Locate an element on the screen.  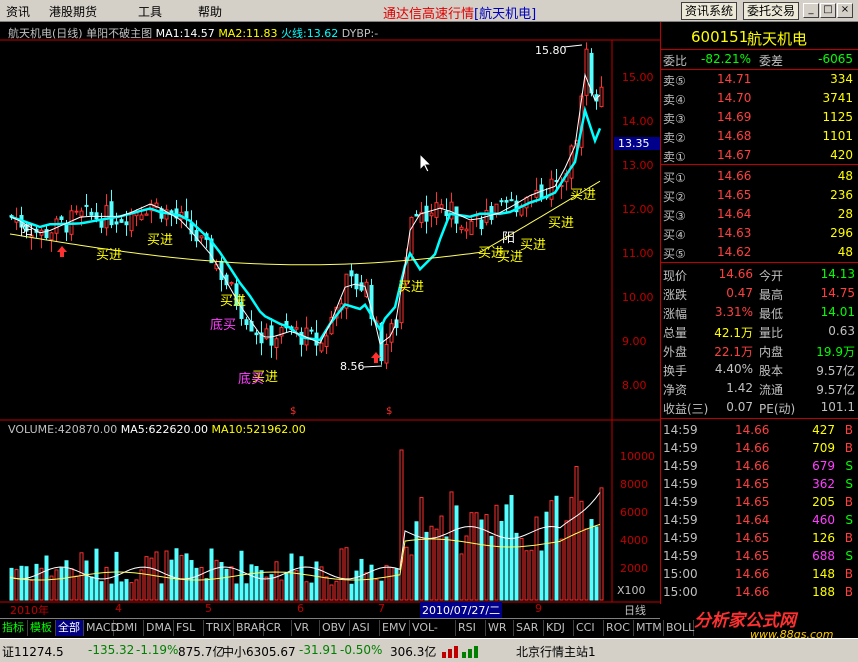
indicator-tab: 指标 is located at coordinates (14, 628).